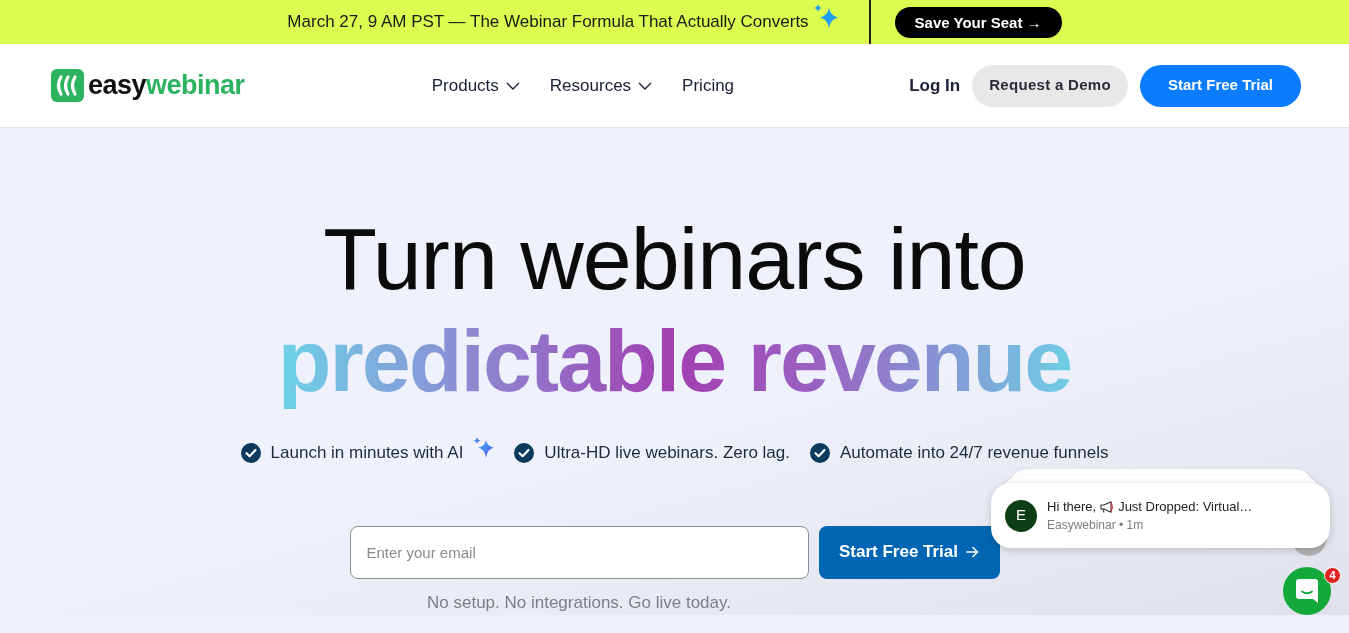  Describe the element at coordinates (367, 453) in the screenshot. I see `feature-text: Launch in minutes with AI` at that location.